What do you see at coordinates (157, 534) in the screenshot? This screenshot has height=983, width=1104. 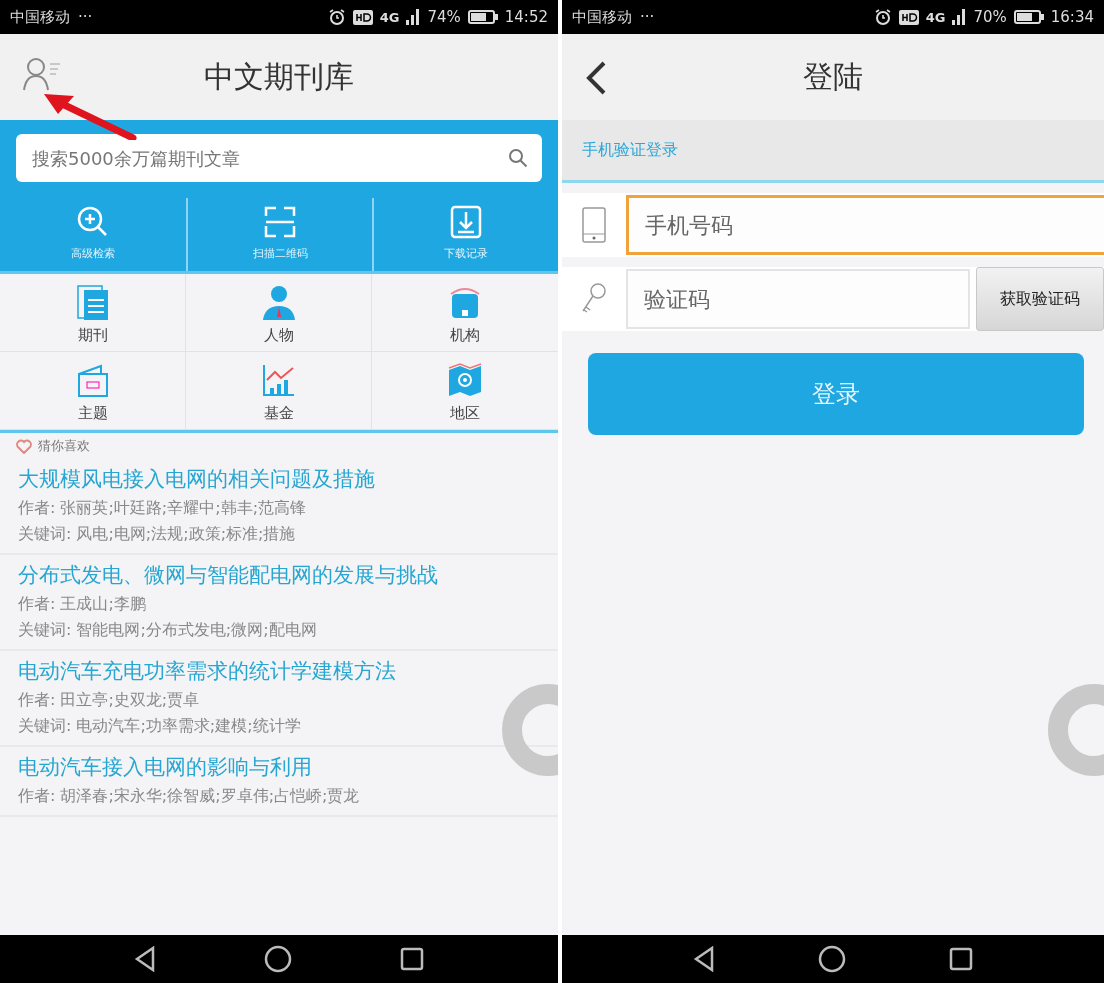 I see `article-keywords: 关键词: 风电;电网;法规;政策;标准;措施` at bounding box center [157, 534].